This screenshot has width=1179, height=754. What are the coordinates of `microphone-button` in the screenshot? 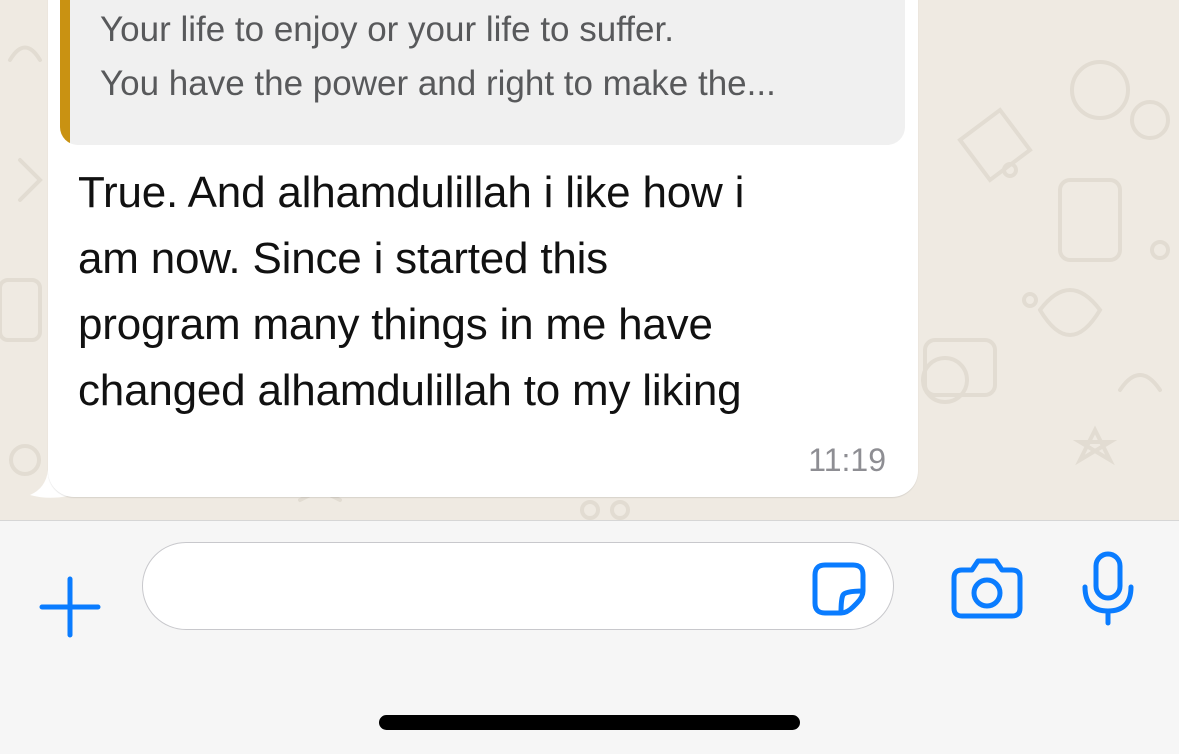 It's located at (1108, 589).